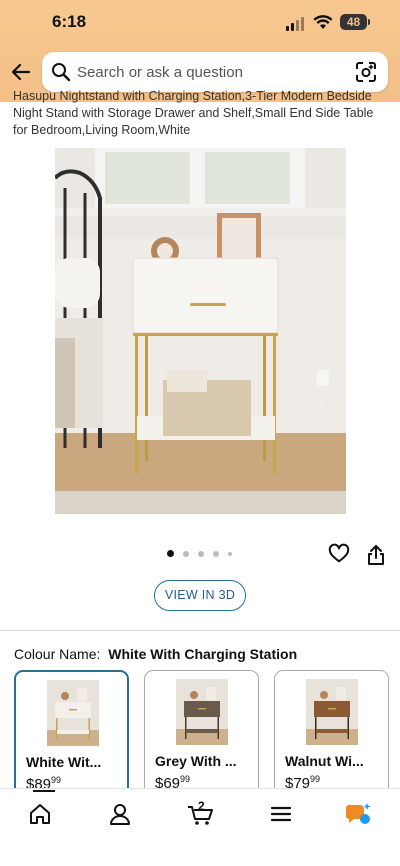 The image size is (400, 866). I want to click on cart-count-badge: 2, so click(201, 806).